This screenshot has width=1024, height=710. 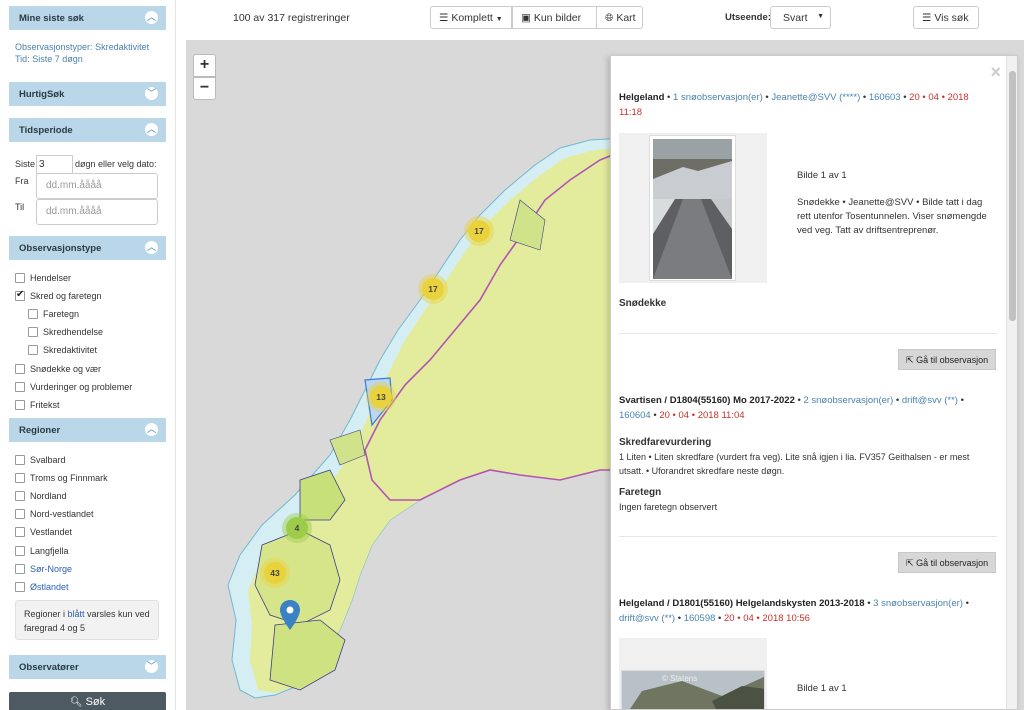 I want to click on last-days-input: 3, so click(x=54, y=164).